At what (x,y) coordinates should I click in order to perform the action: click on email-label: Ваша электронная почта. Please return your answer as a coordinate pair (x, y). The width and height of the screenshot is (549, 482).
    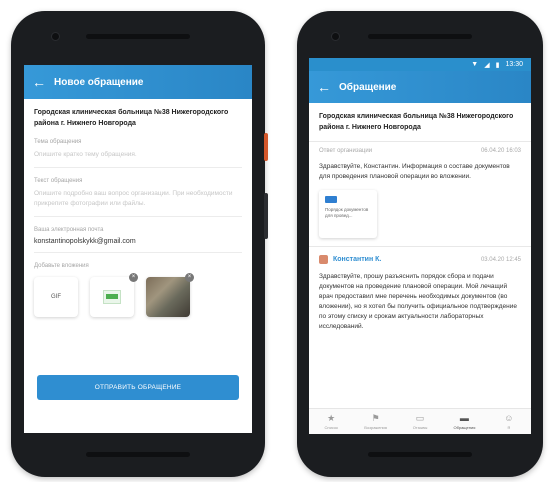
    Looking at the image, I should click on (69, 230).